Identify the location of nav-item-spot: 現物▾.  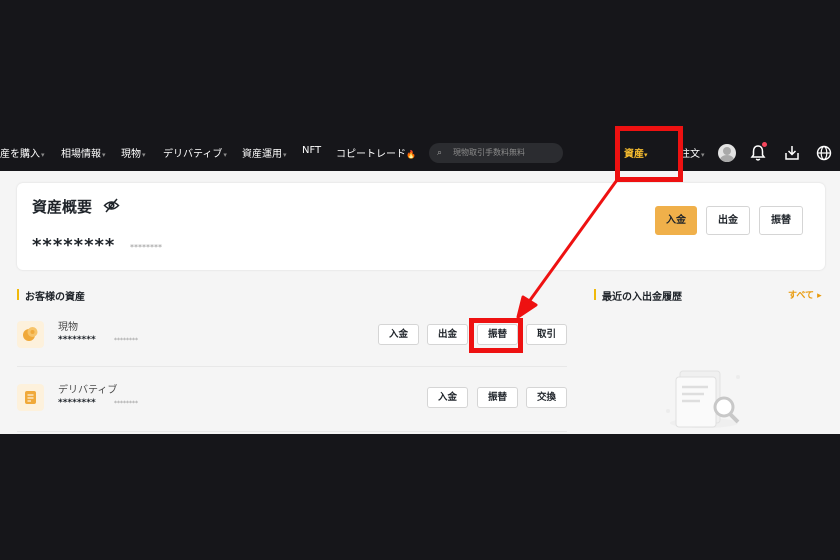
(133, 152).